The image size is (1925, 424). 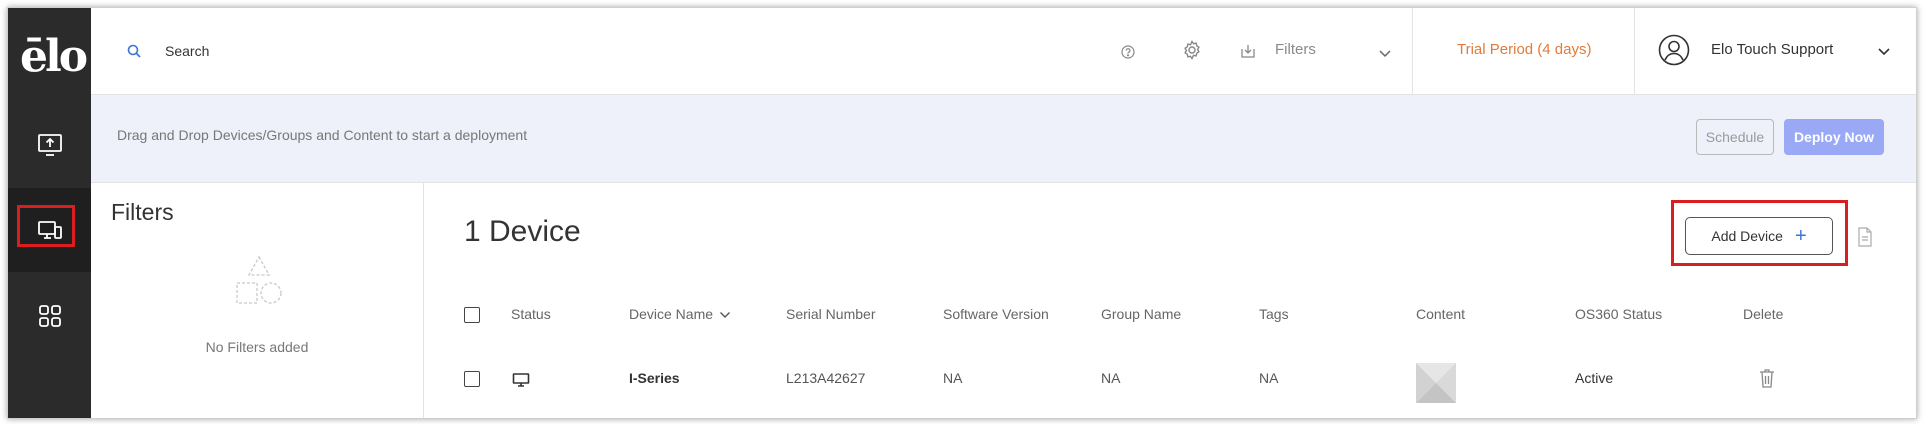 What do you see at coordinates (521, 380) in the screenshot?
I see `monitor-icon` at bounding box center [521, 380].